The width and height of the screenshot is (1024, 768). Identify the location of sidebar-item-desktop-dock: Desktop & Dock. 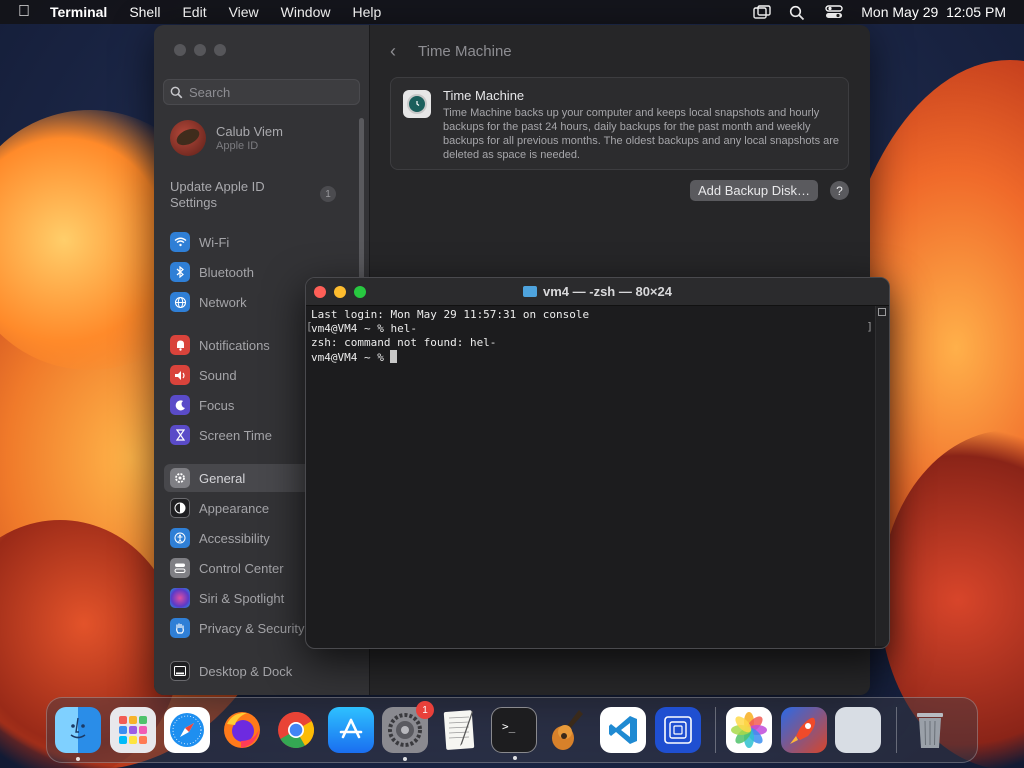
(264, 671).